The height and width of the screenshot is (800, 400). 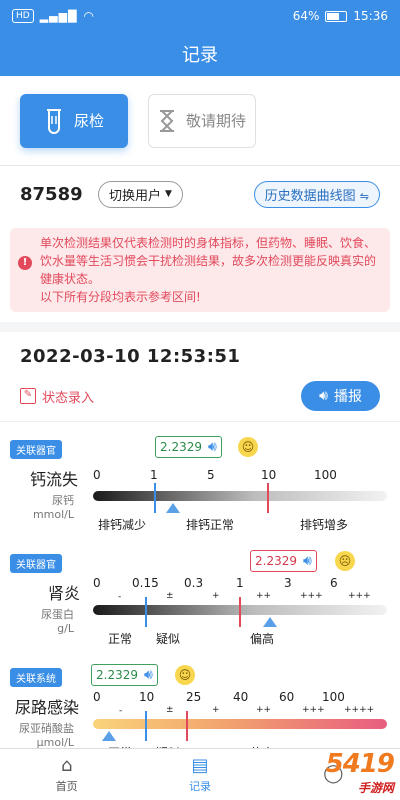 What do you see at coordinates (240, 724) in the screenshot?
I see `range-bar` at bounding box center [240, 724].